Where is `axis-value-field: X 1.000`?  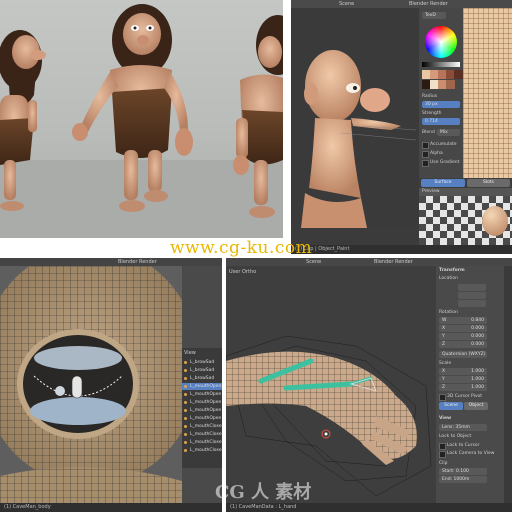
axis-value-field: X 1.000 is located at coordinates (463, 371).